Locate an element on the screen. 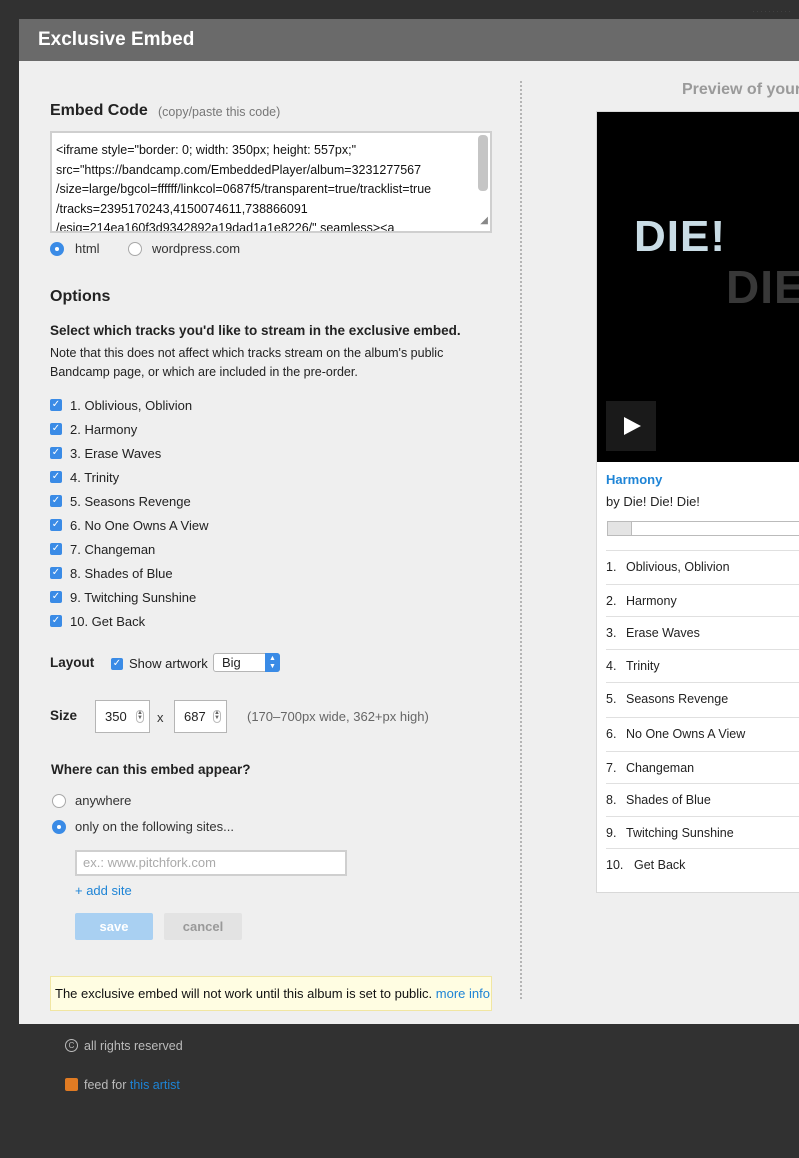 The image size is (799, 1158). playlist-row-number: 10. is located at coordinates (615, 865).